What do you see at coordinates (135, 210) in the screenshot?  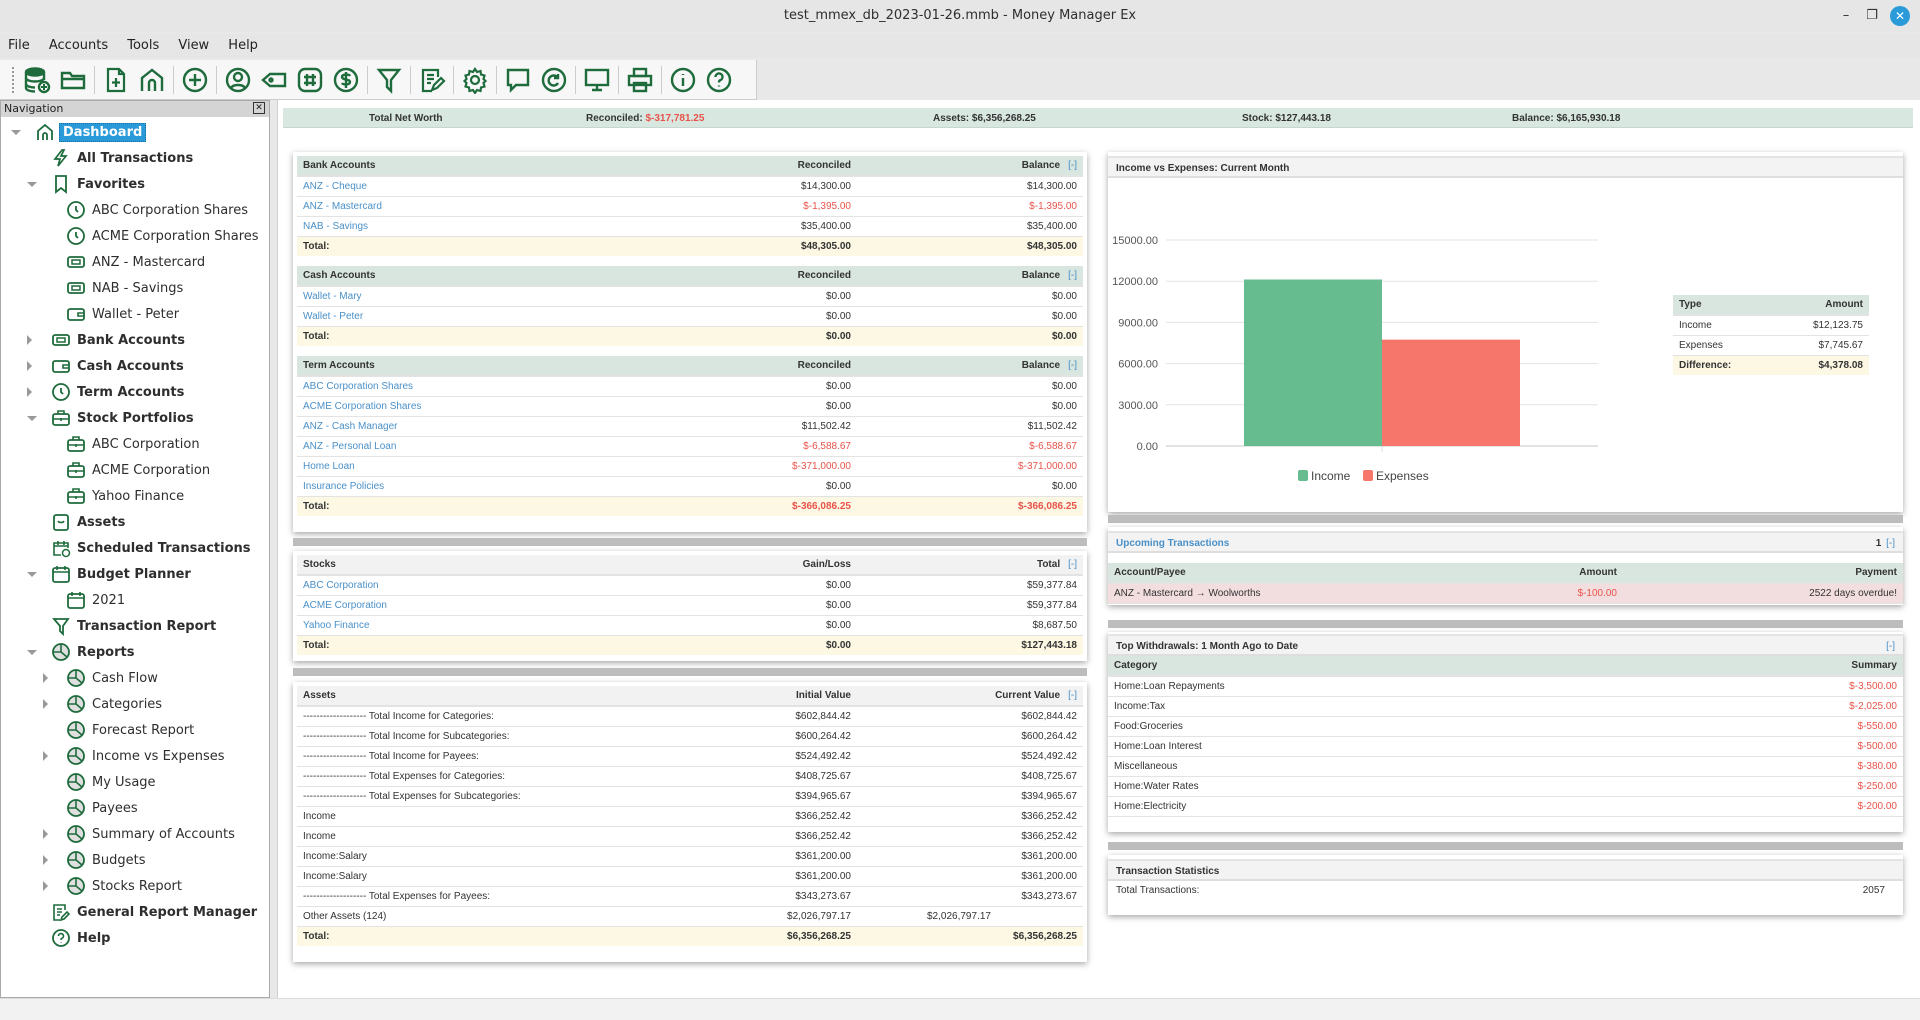 I see `nav-item-abc-corporation-shares: ABC Corporation Shares` at bounding box center [135, 210].